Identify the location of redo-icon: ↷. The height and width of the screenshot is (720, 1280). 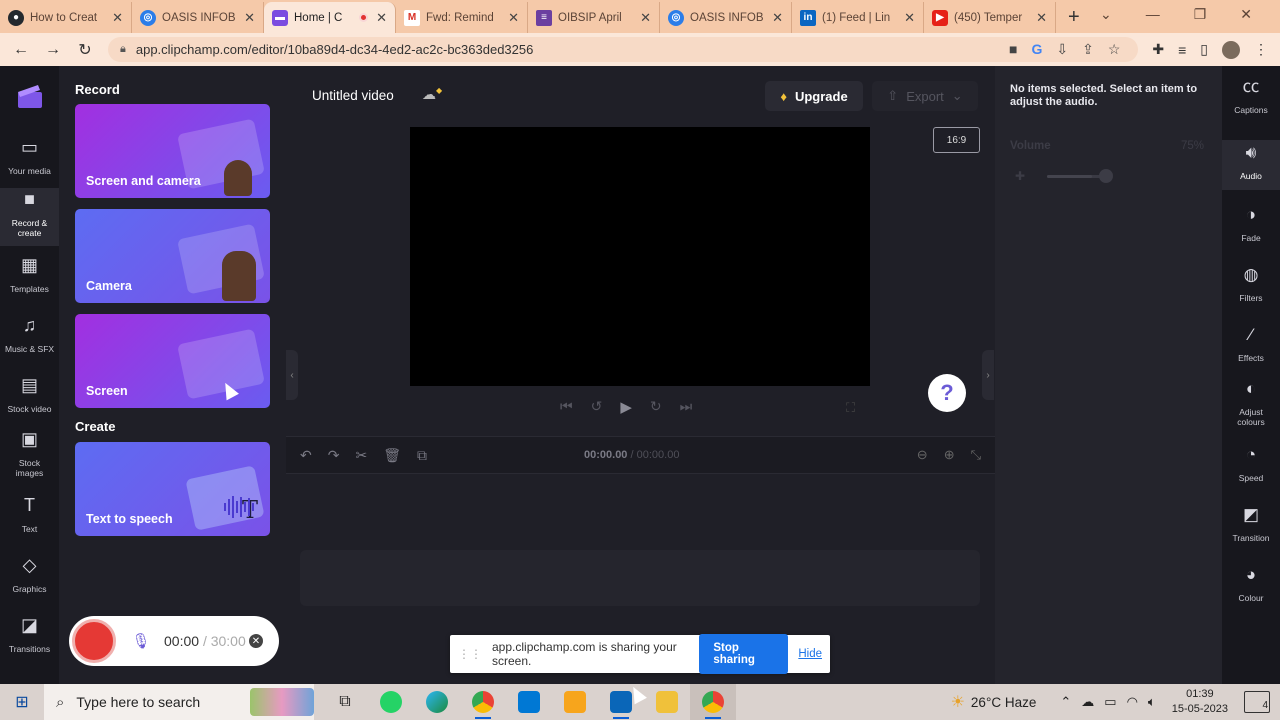
(334, 455).